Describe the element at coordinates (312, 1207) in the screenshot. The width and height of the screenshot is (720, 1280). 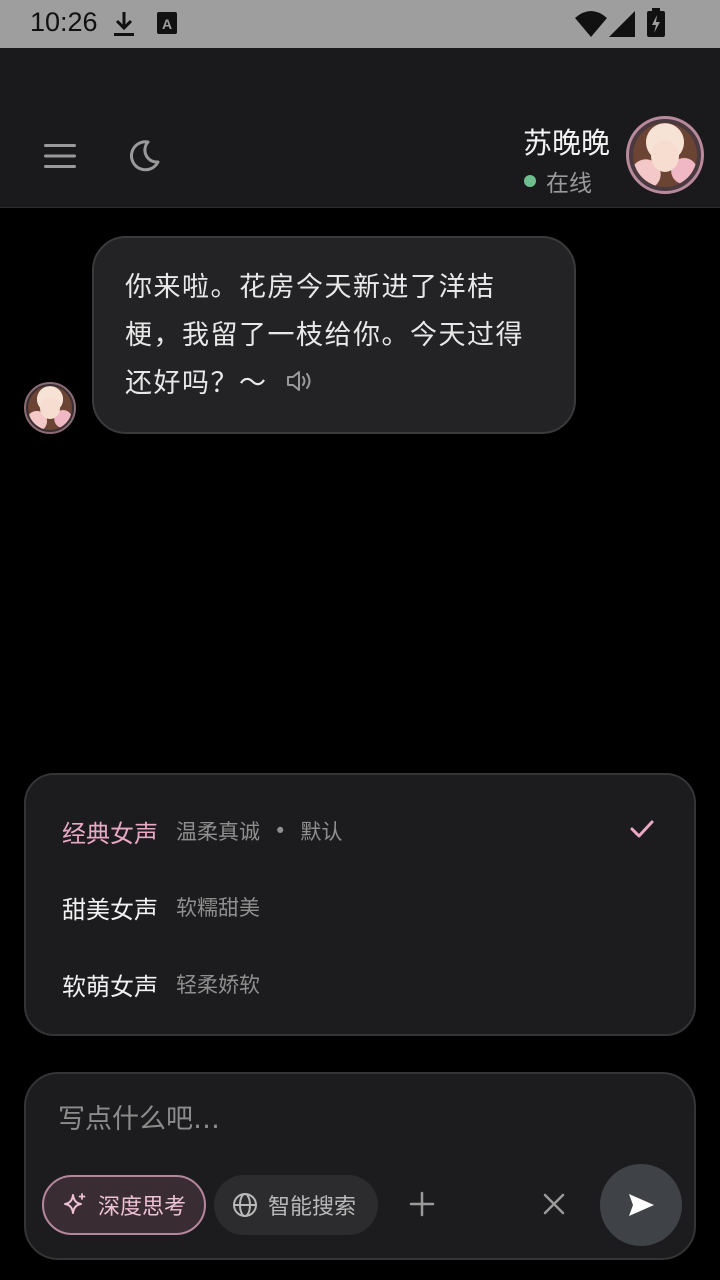
I see `smart-search-label: 智能搜索` at that location.